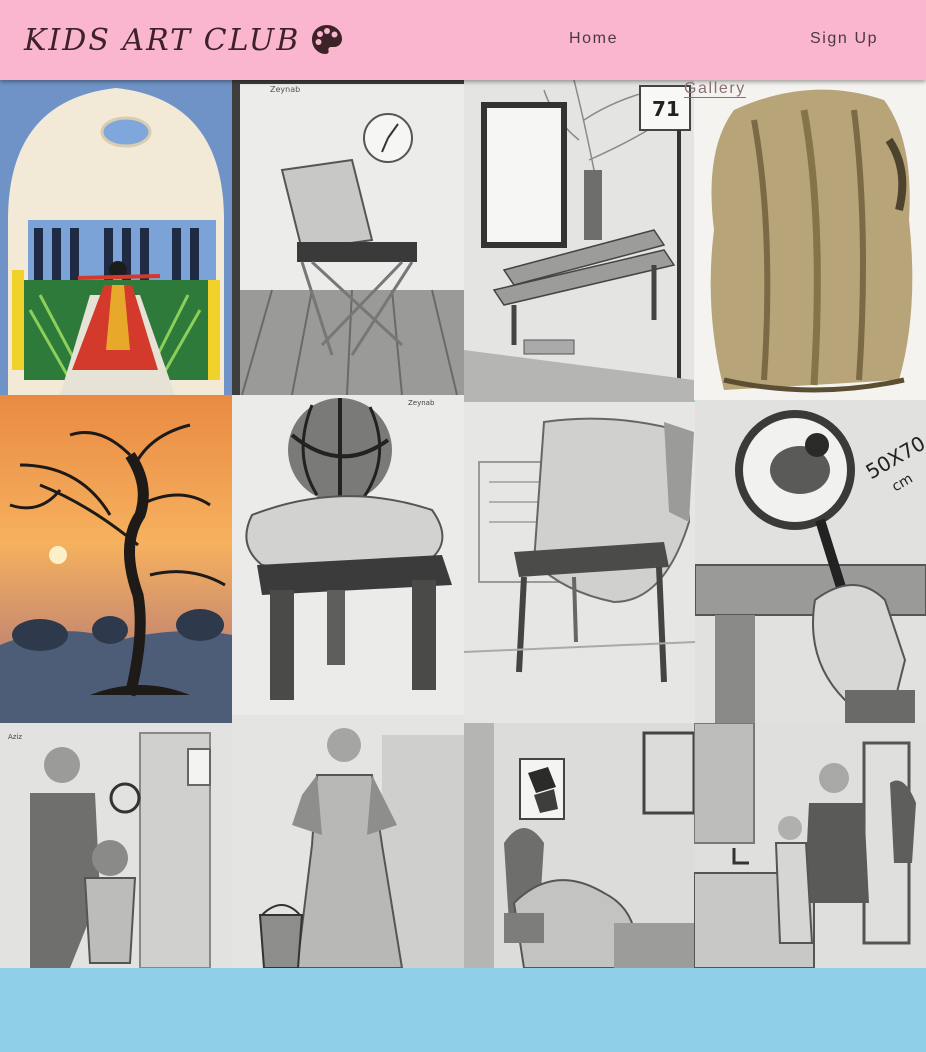  What do you see at coordinates (463, 1049) in the screenshot?
I see `page-bottom-strip` at bounding box center [463, 1049].